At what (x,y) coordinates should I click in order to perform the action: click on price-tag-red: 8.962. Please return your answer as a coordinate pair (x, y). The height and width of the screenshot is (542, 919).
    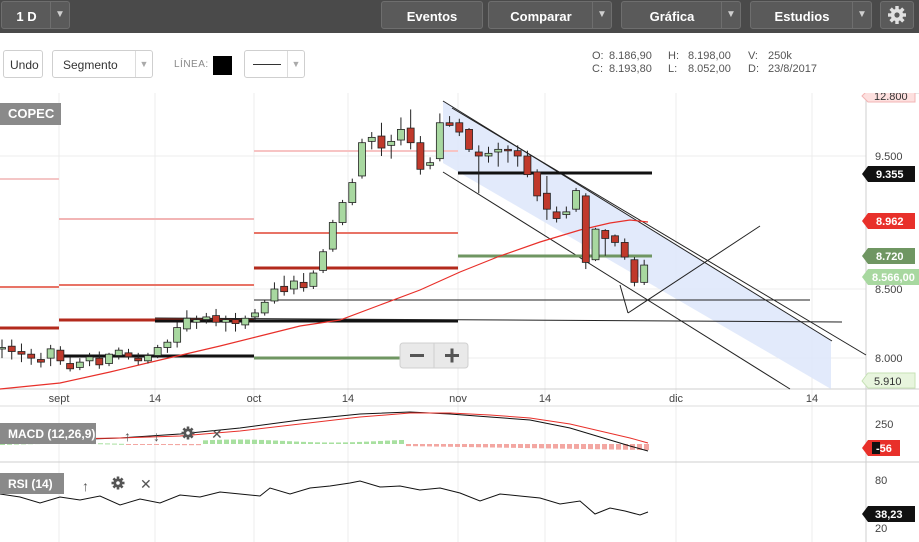
    Looking at the image, I should click on (888, 221).